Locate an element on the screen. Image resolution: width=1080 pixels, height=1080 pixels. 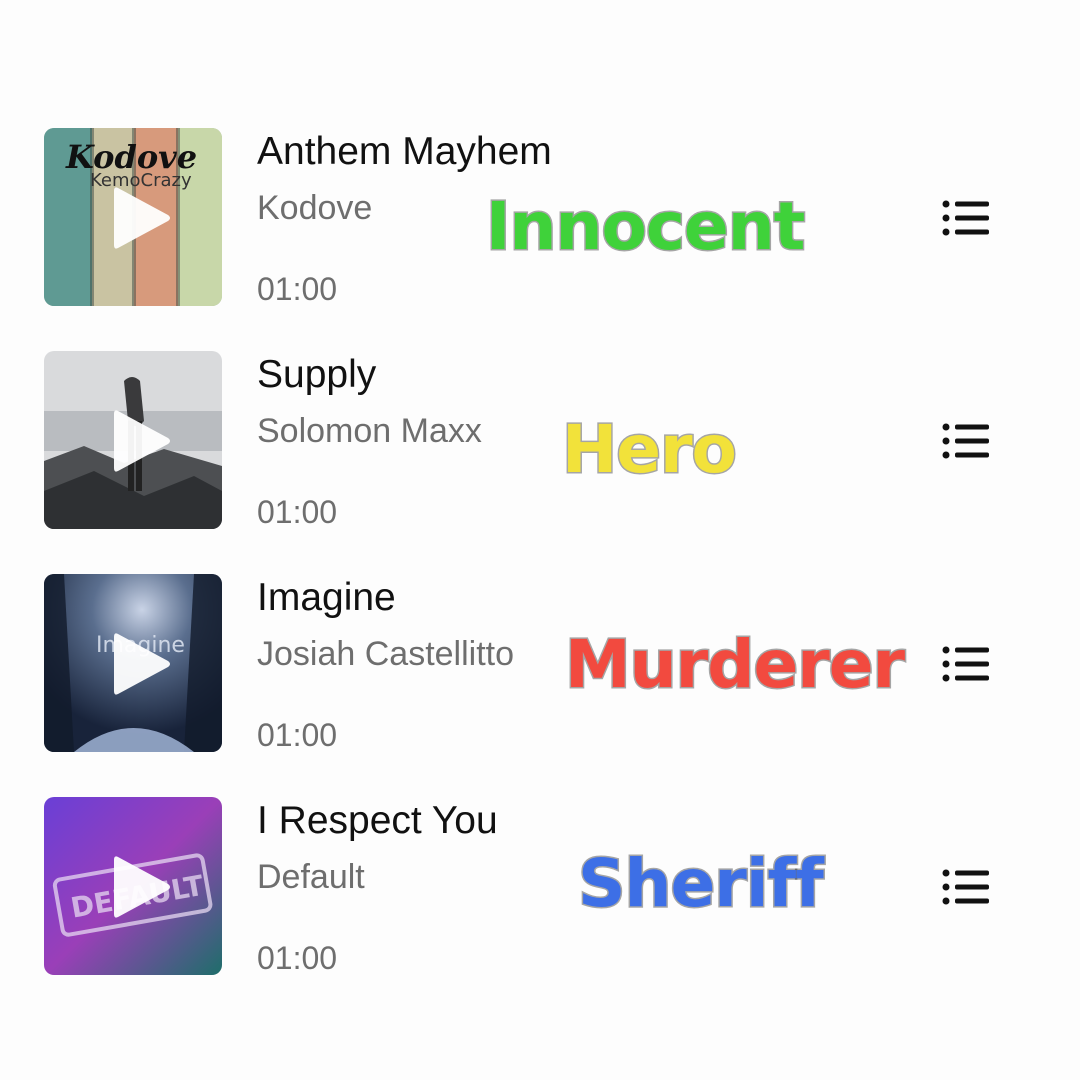
album-cover: Imagine is located at coordinates (133, 663).